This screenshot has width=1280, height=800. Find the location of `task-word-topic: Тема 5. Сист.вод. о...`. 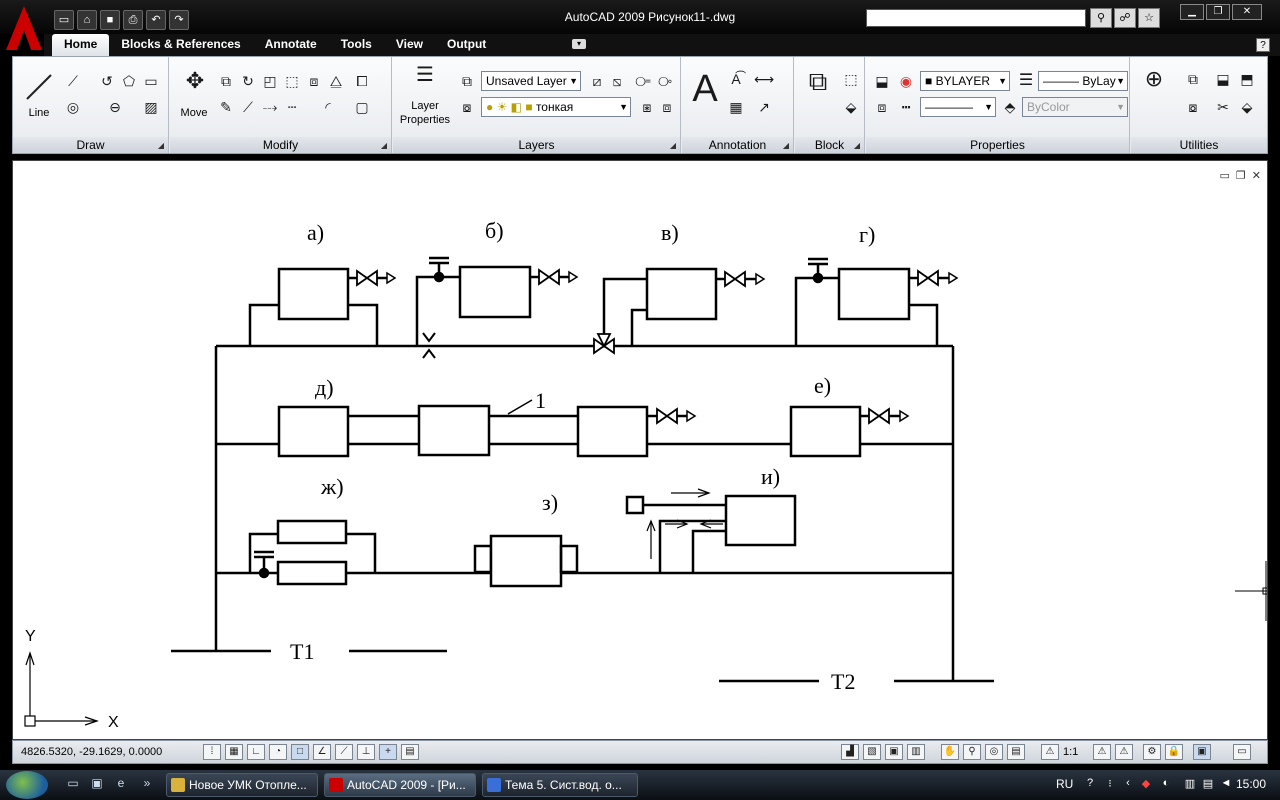

task-word-topic: Тема 5. Сист.вод. о... is located at coordinates (560, 785).